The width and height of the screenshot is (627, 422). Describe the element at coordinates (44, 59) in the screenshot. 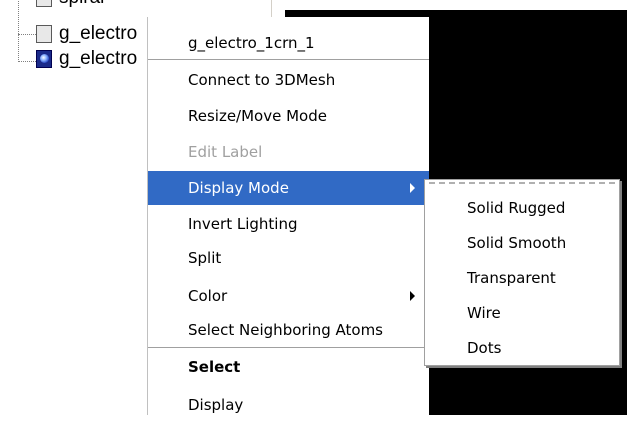

I see `sphere-node-icon` at that location.